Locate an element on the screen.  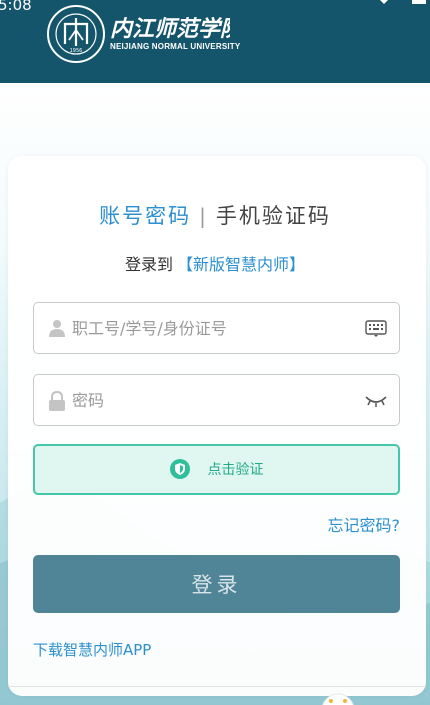
keyboard-icon is located at coordinates (376, 328).